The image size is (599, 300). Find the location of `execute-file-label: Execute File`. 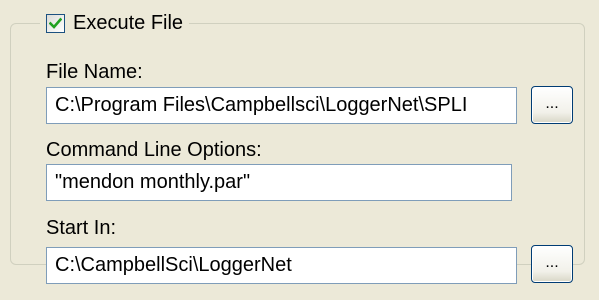

execute-file-label: Execute File is located at coordinates (128, 22).